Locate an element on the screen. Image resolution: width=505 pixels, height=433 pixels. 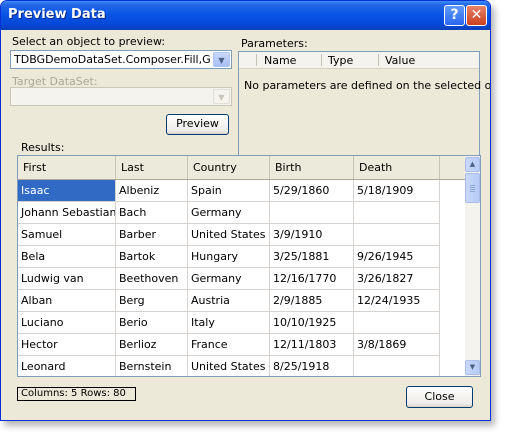
scroll-down-icon: ▼ is located at coordinates (472, 367).